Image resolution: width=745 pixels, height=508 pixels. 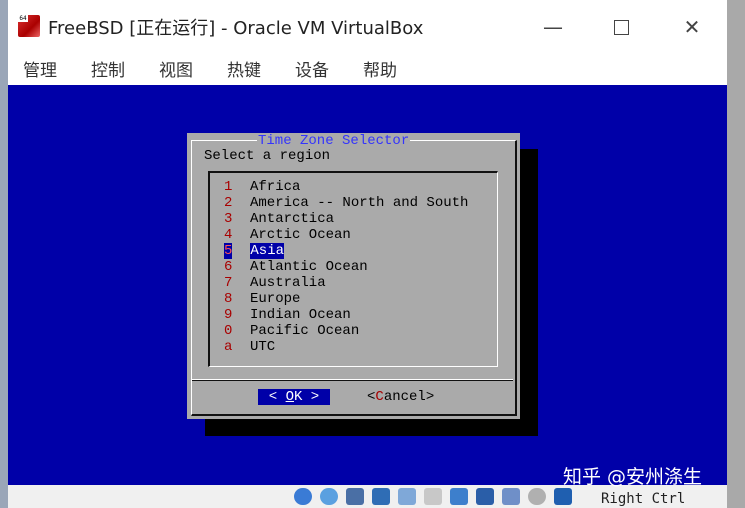 What do you see at coordinates (736, 254) in the screenshot?
I see `background-desktop-right` at bounding box center [736, 254].